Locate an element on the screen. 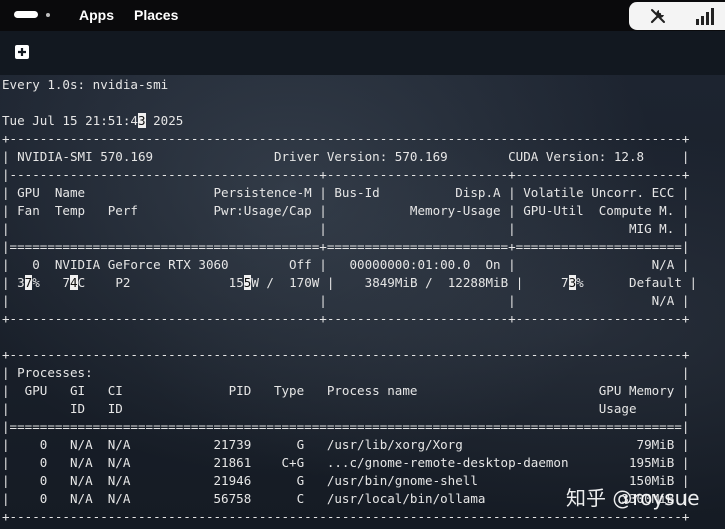 Image resolution: width=725 pixels, height=529 pixels. terminal-line: | Processes: | is located at coordinates (346, 372).